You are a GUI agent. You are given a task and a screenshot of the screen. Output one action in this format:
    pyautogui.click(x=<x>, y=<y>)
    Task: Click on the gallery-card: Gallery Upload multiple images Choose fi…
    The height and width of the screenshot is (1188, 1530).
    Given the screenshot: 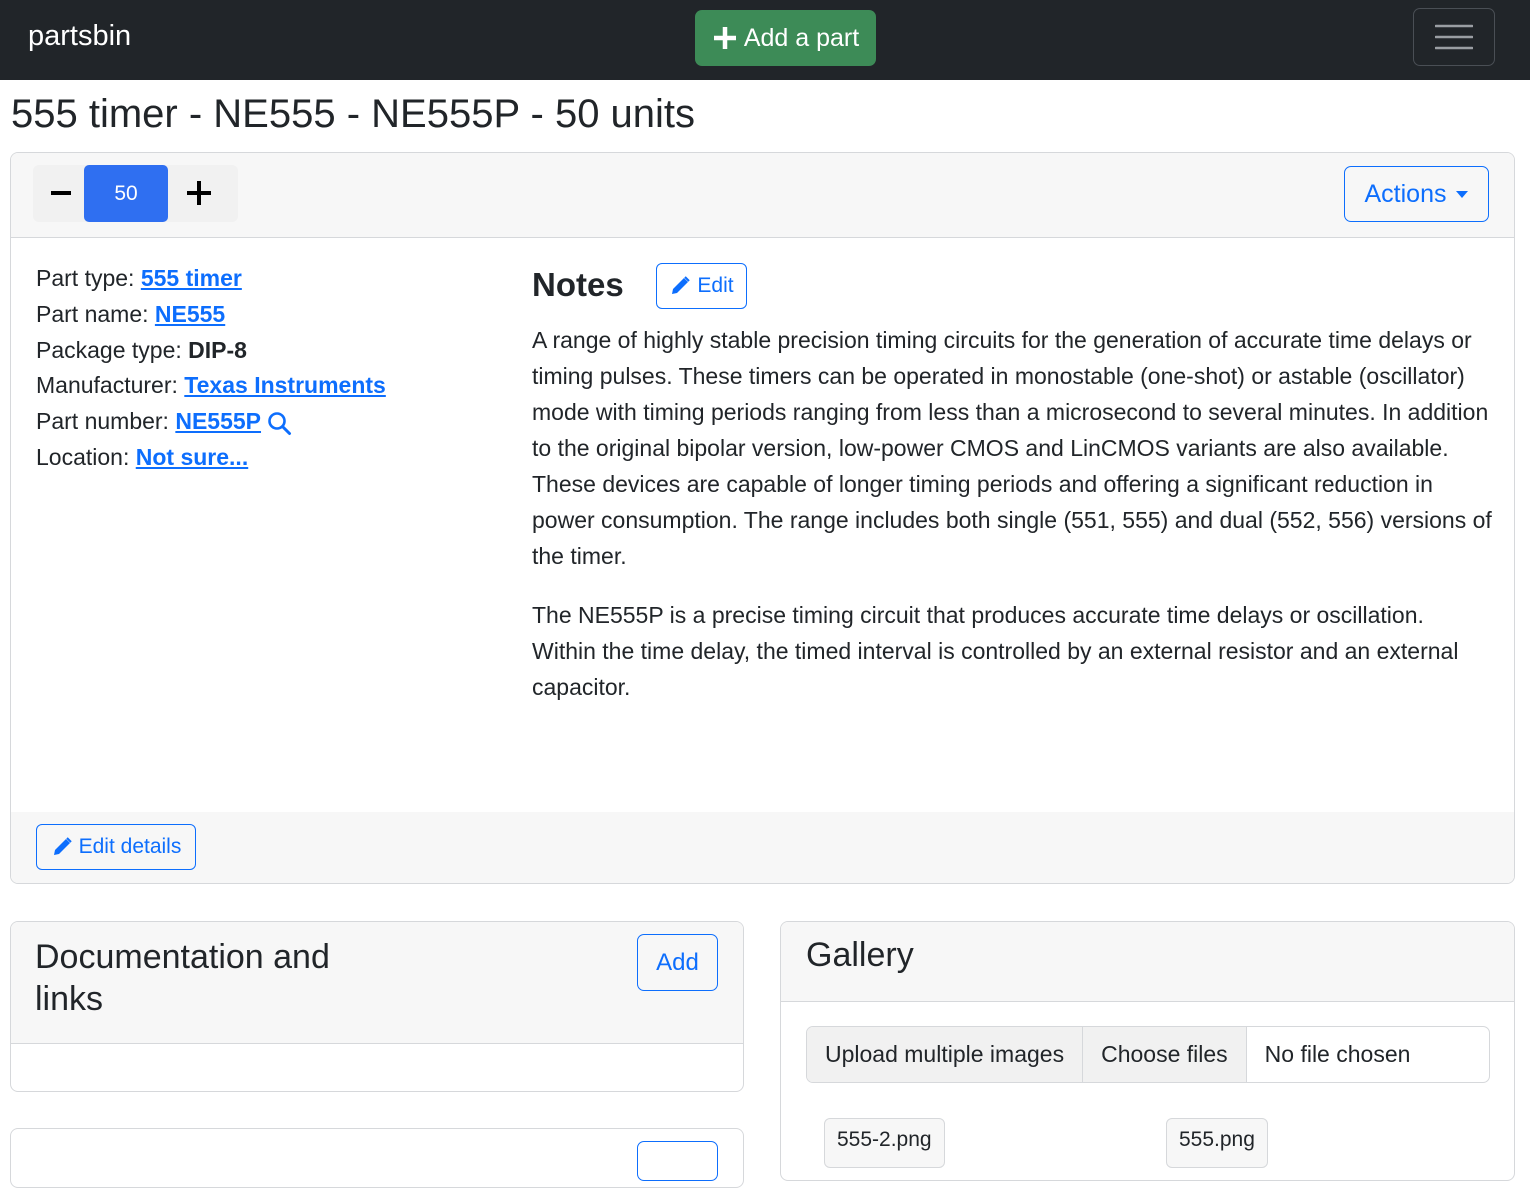 What is the action you would take?
    pyautogui.click(x=1147, y=1051)
    